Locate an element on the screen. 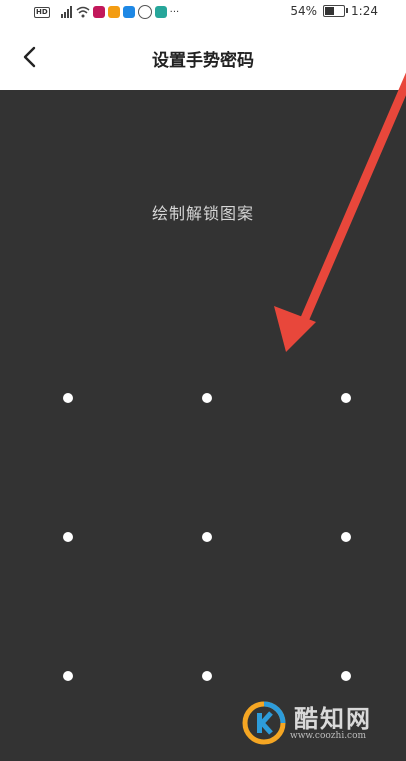 The image size is (406, 761). battery-level is located at coordinates (330, 11).